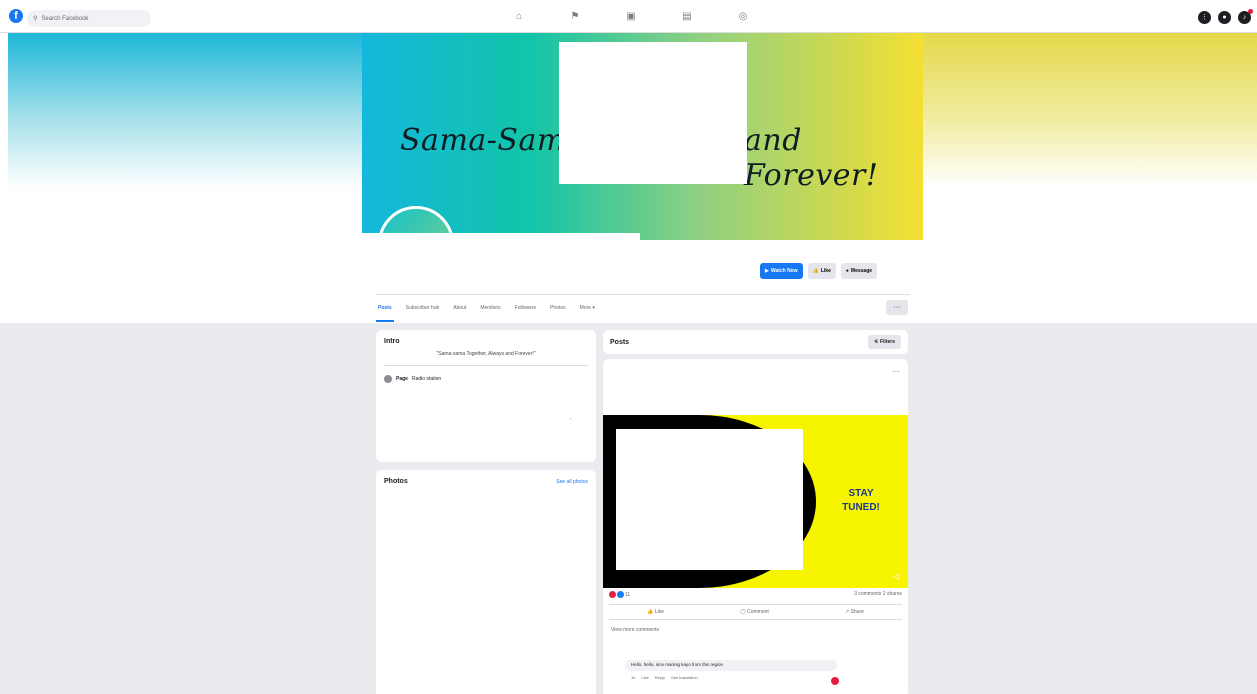 The image size is (1257, 694). I want to click on sound-icon: ◁, so click(896, 576).